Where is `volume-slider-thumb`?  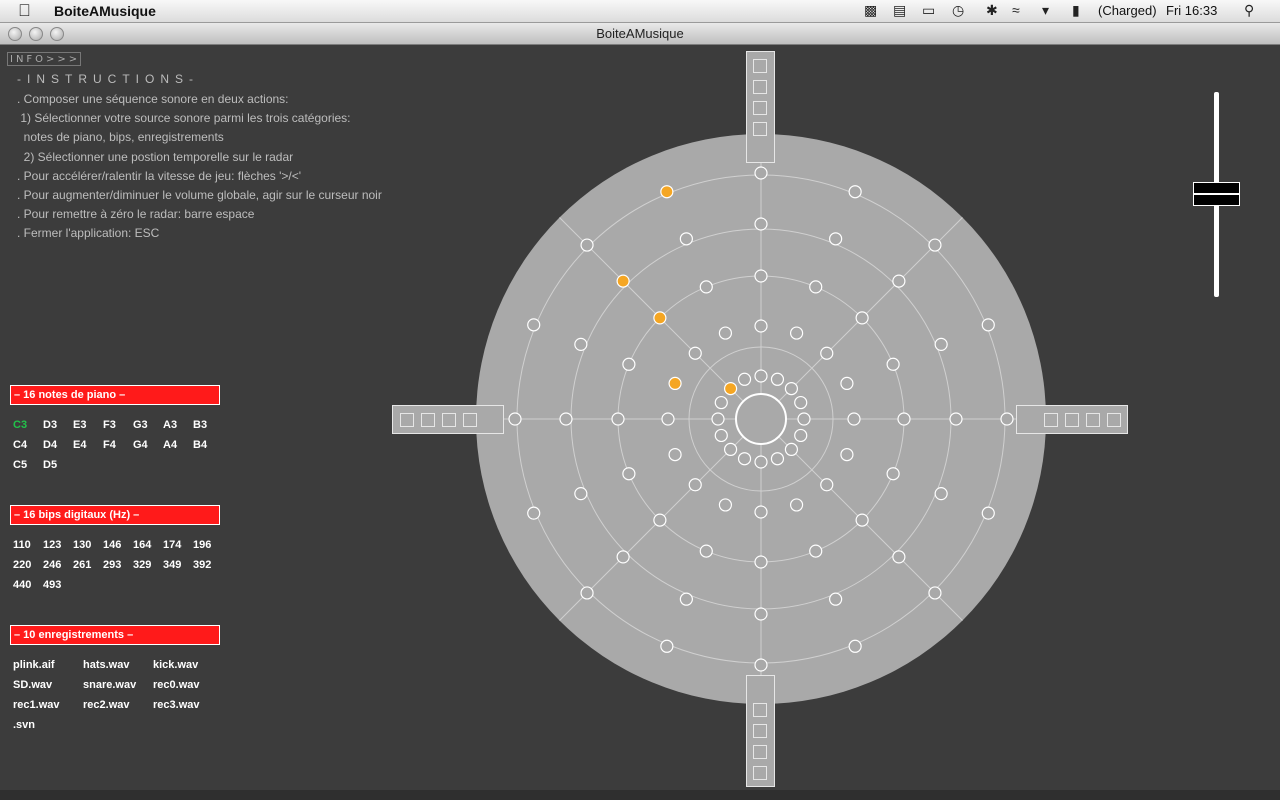
volume-slider-thumb is located at coordinates (1216, 194).